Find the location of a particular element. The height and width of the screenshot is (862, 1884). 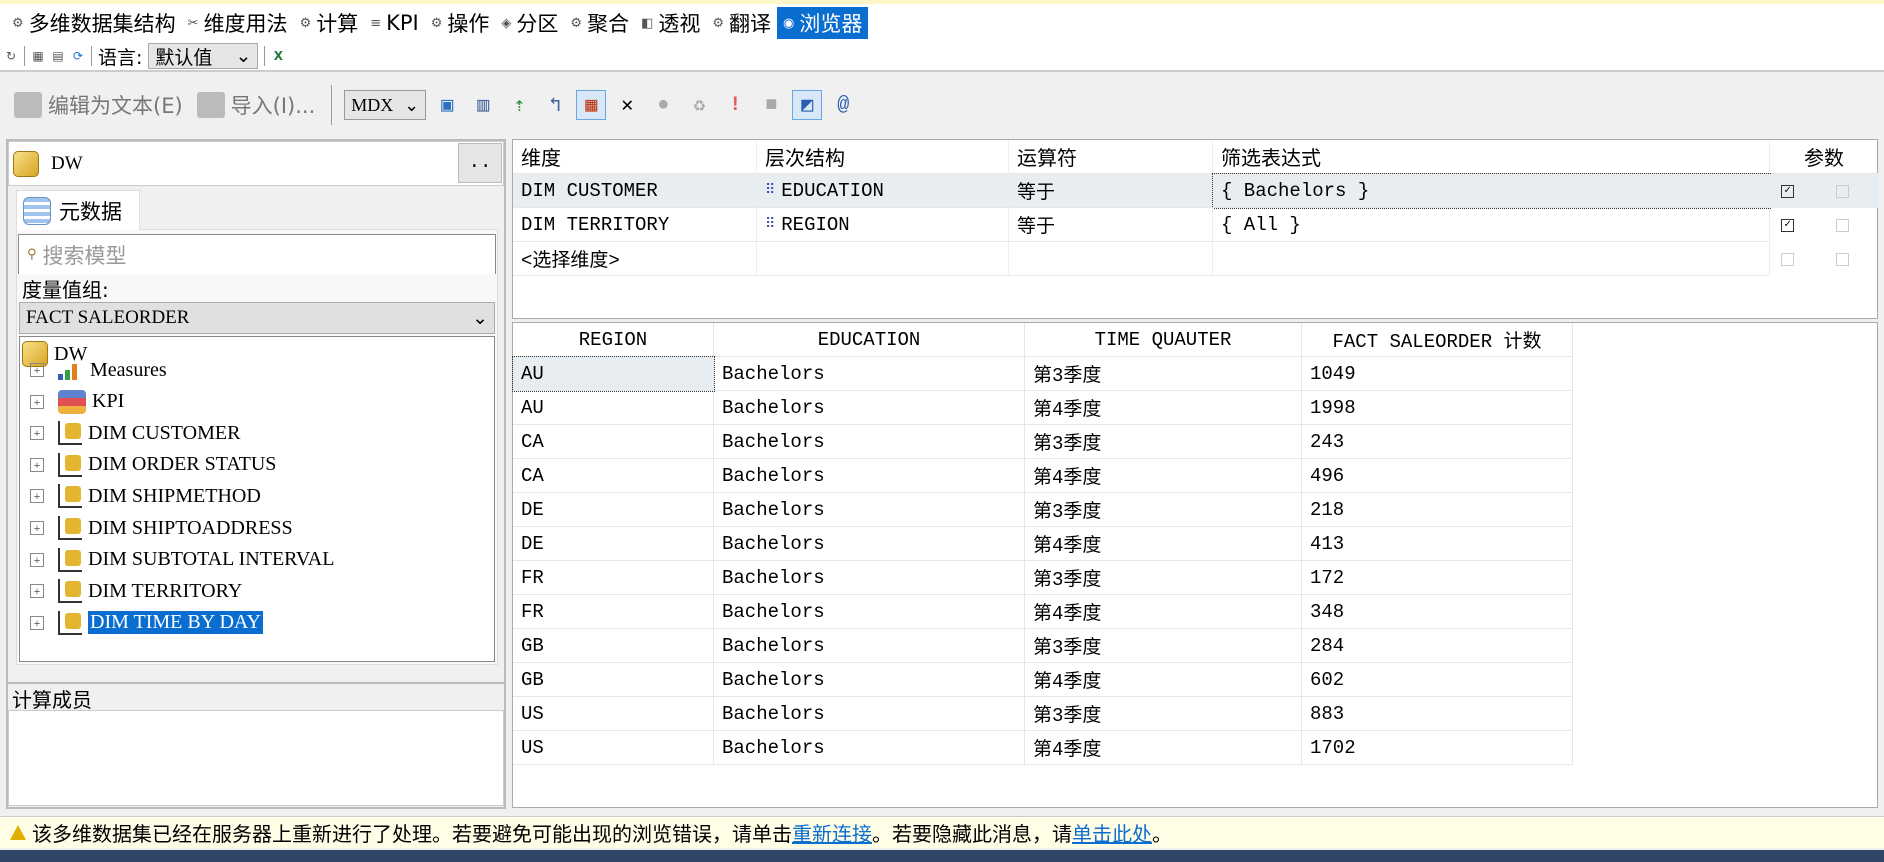

cancel-query-icon: ● is located at coordinates (663, 105).